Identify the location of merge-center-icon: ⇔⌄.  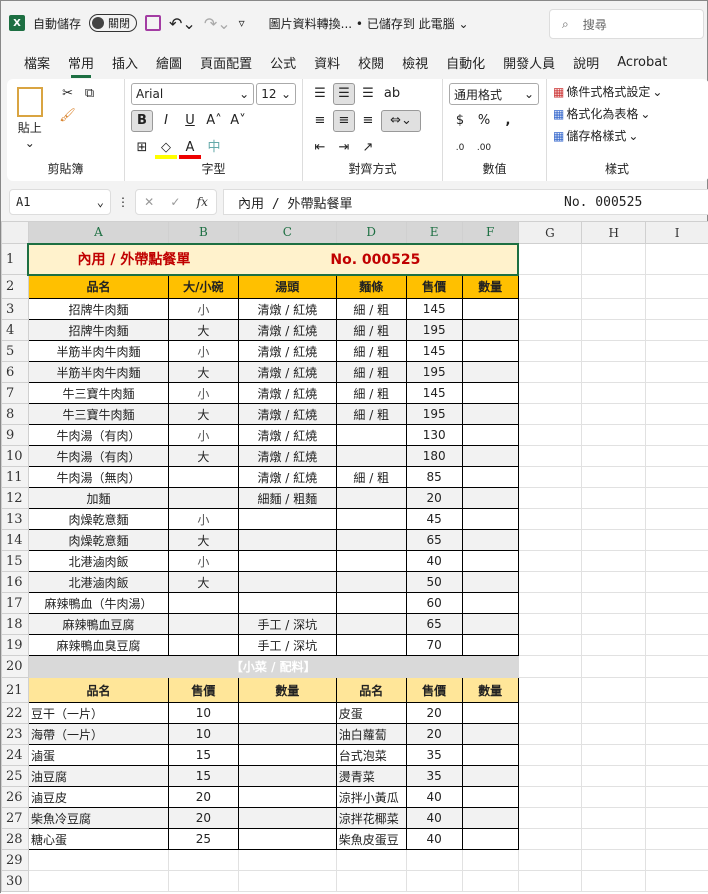
(401, 121).